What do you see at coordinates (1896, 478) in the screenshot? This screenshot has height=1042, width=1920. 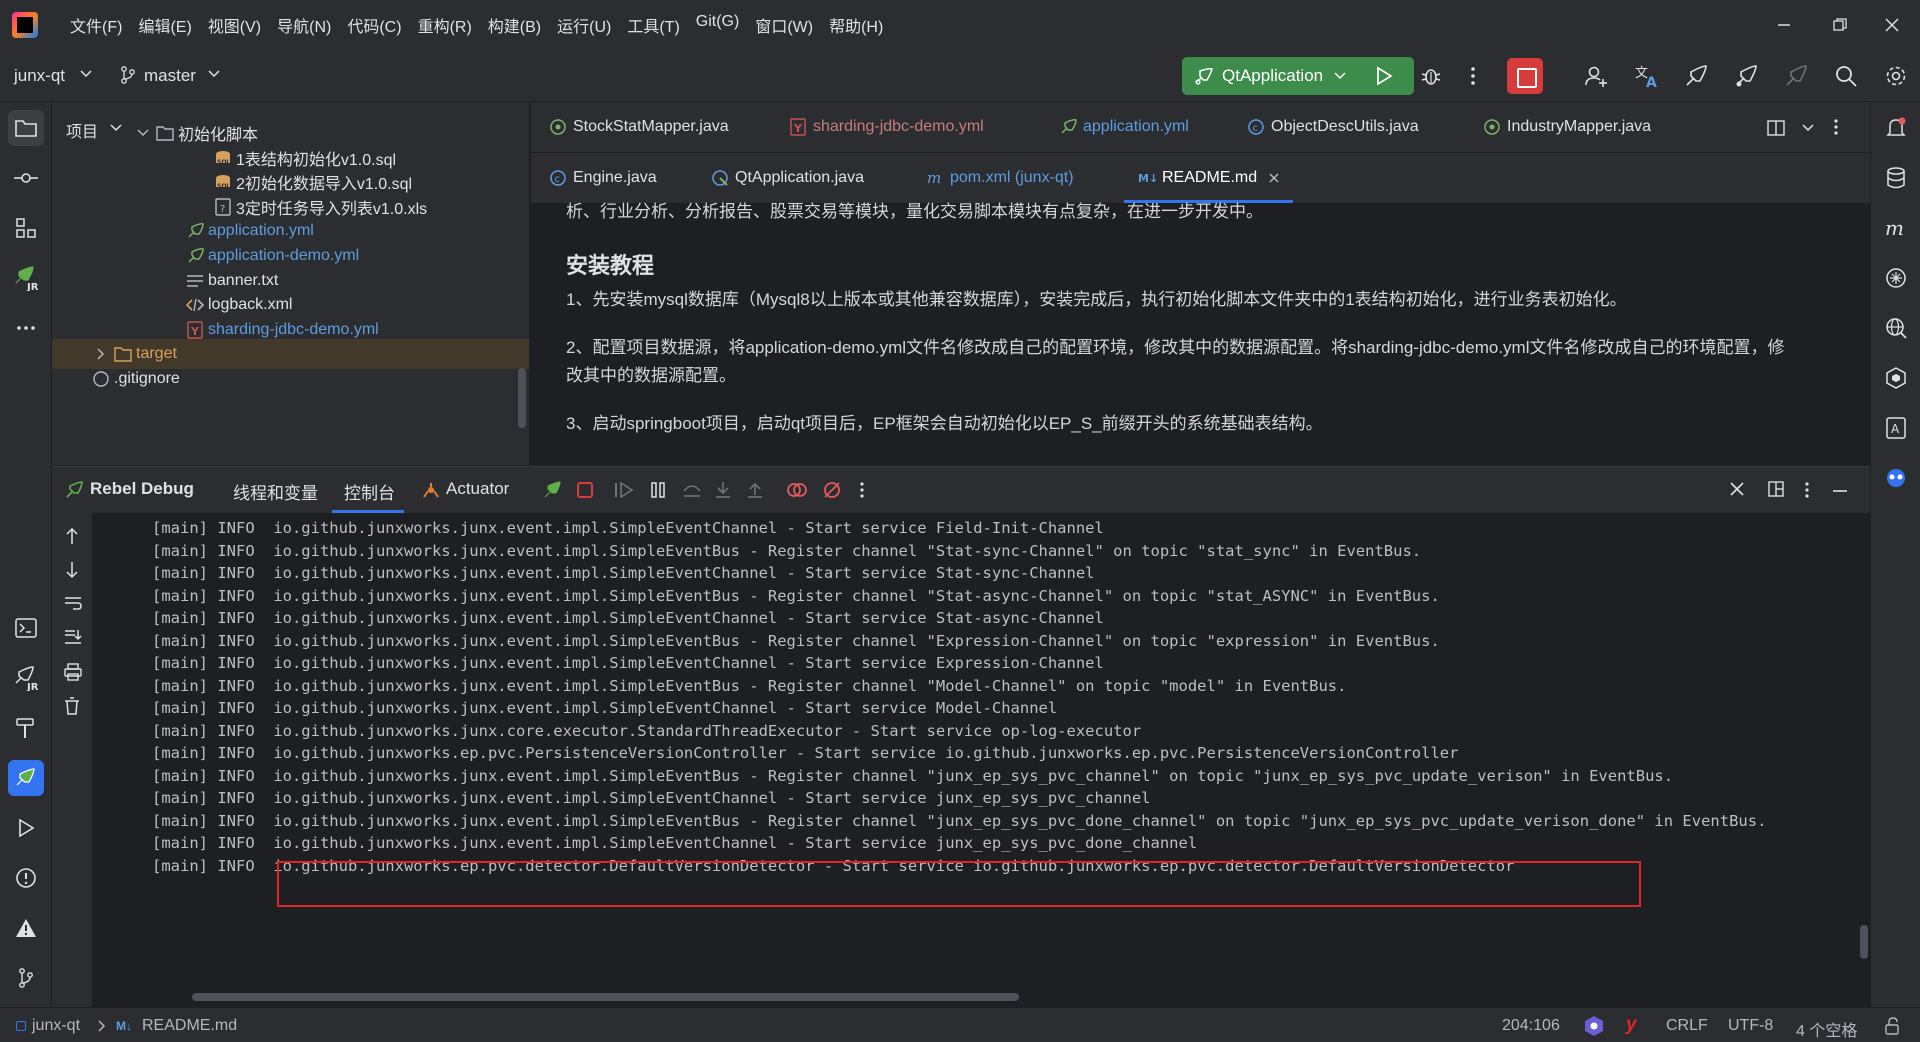 I see `copilot-icon` at bounding box center [1896, 478].